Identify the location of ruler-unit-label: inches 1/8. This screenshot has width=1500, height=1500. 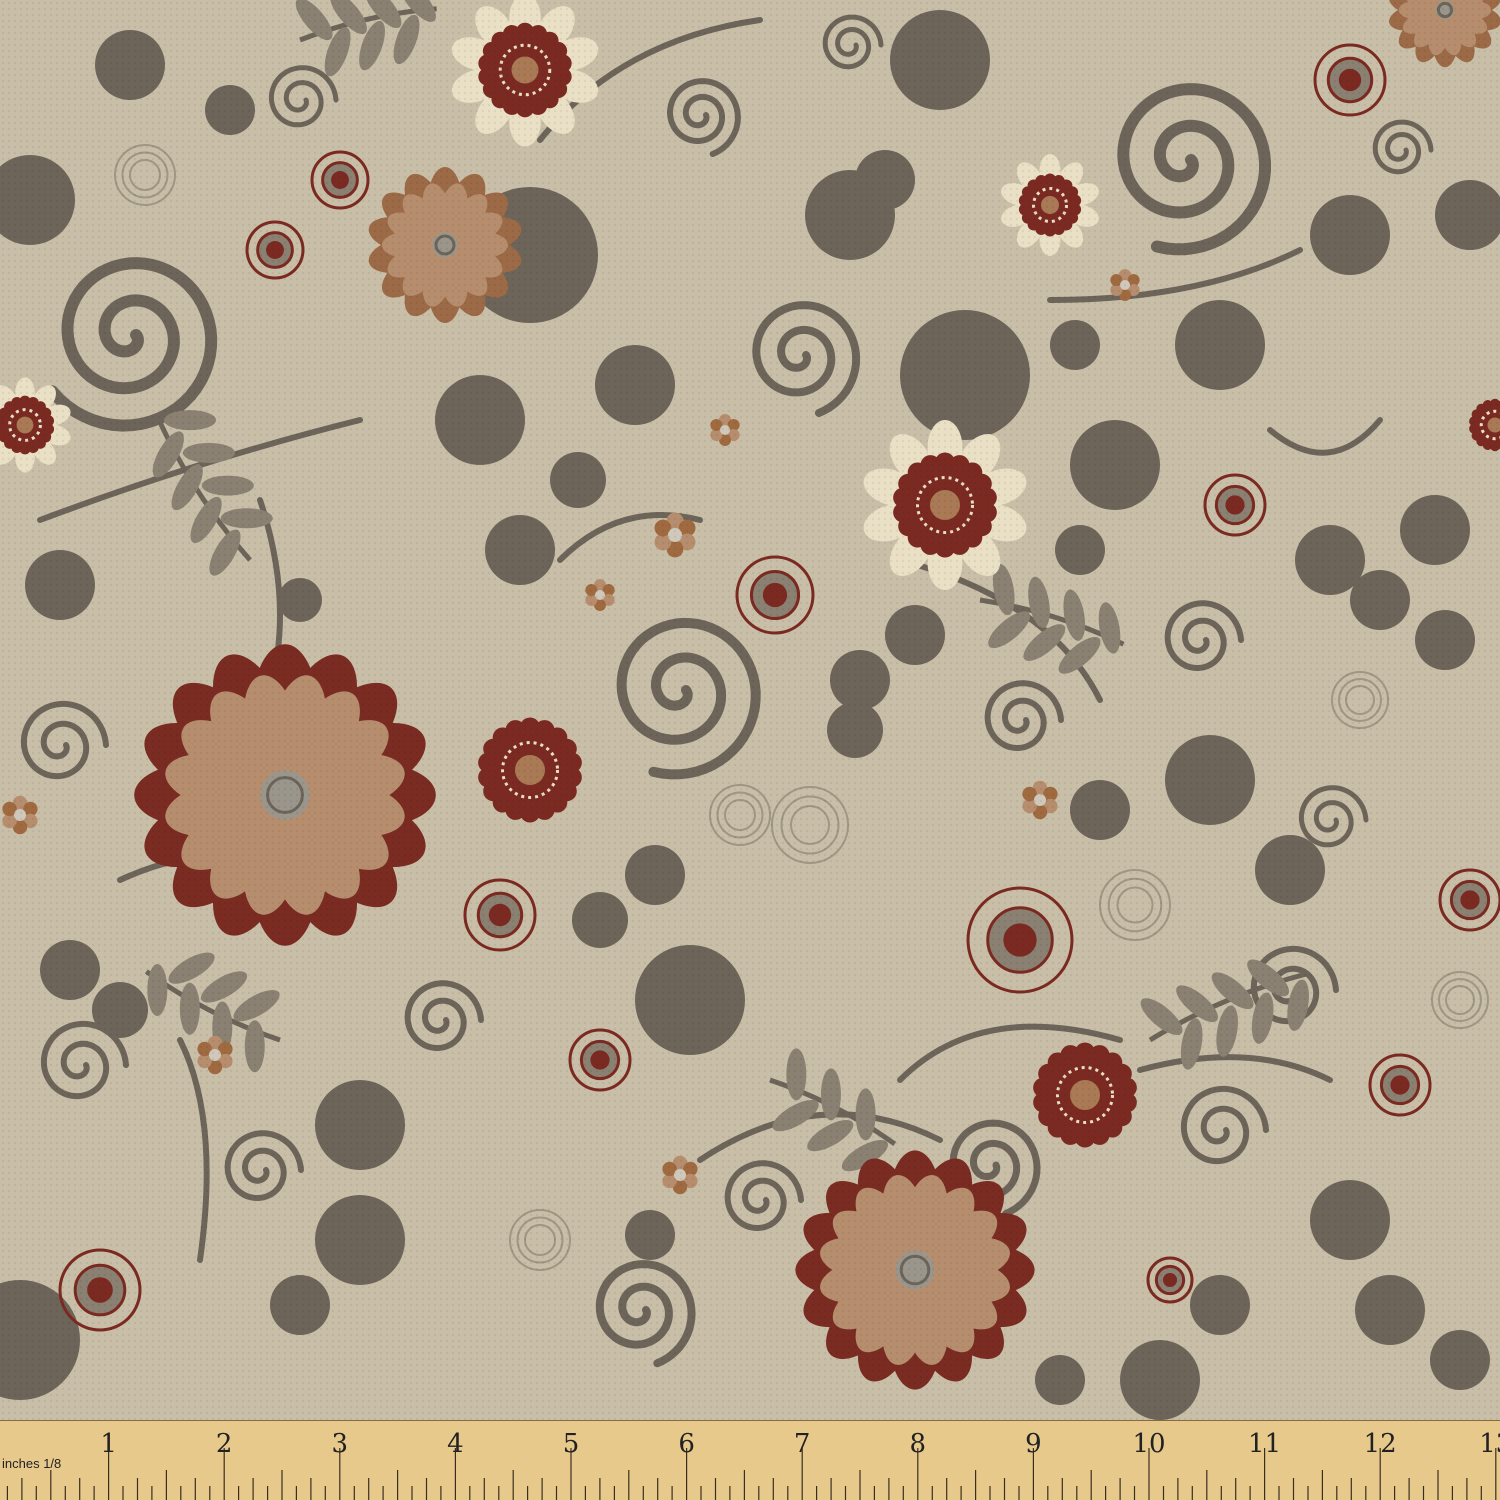
(31, 1463).